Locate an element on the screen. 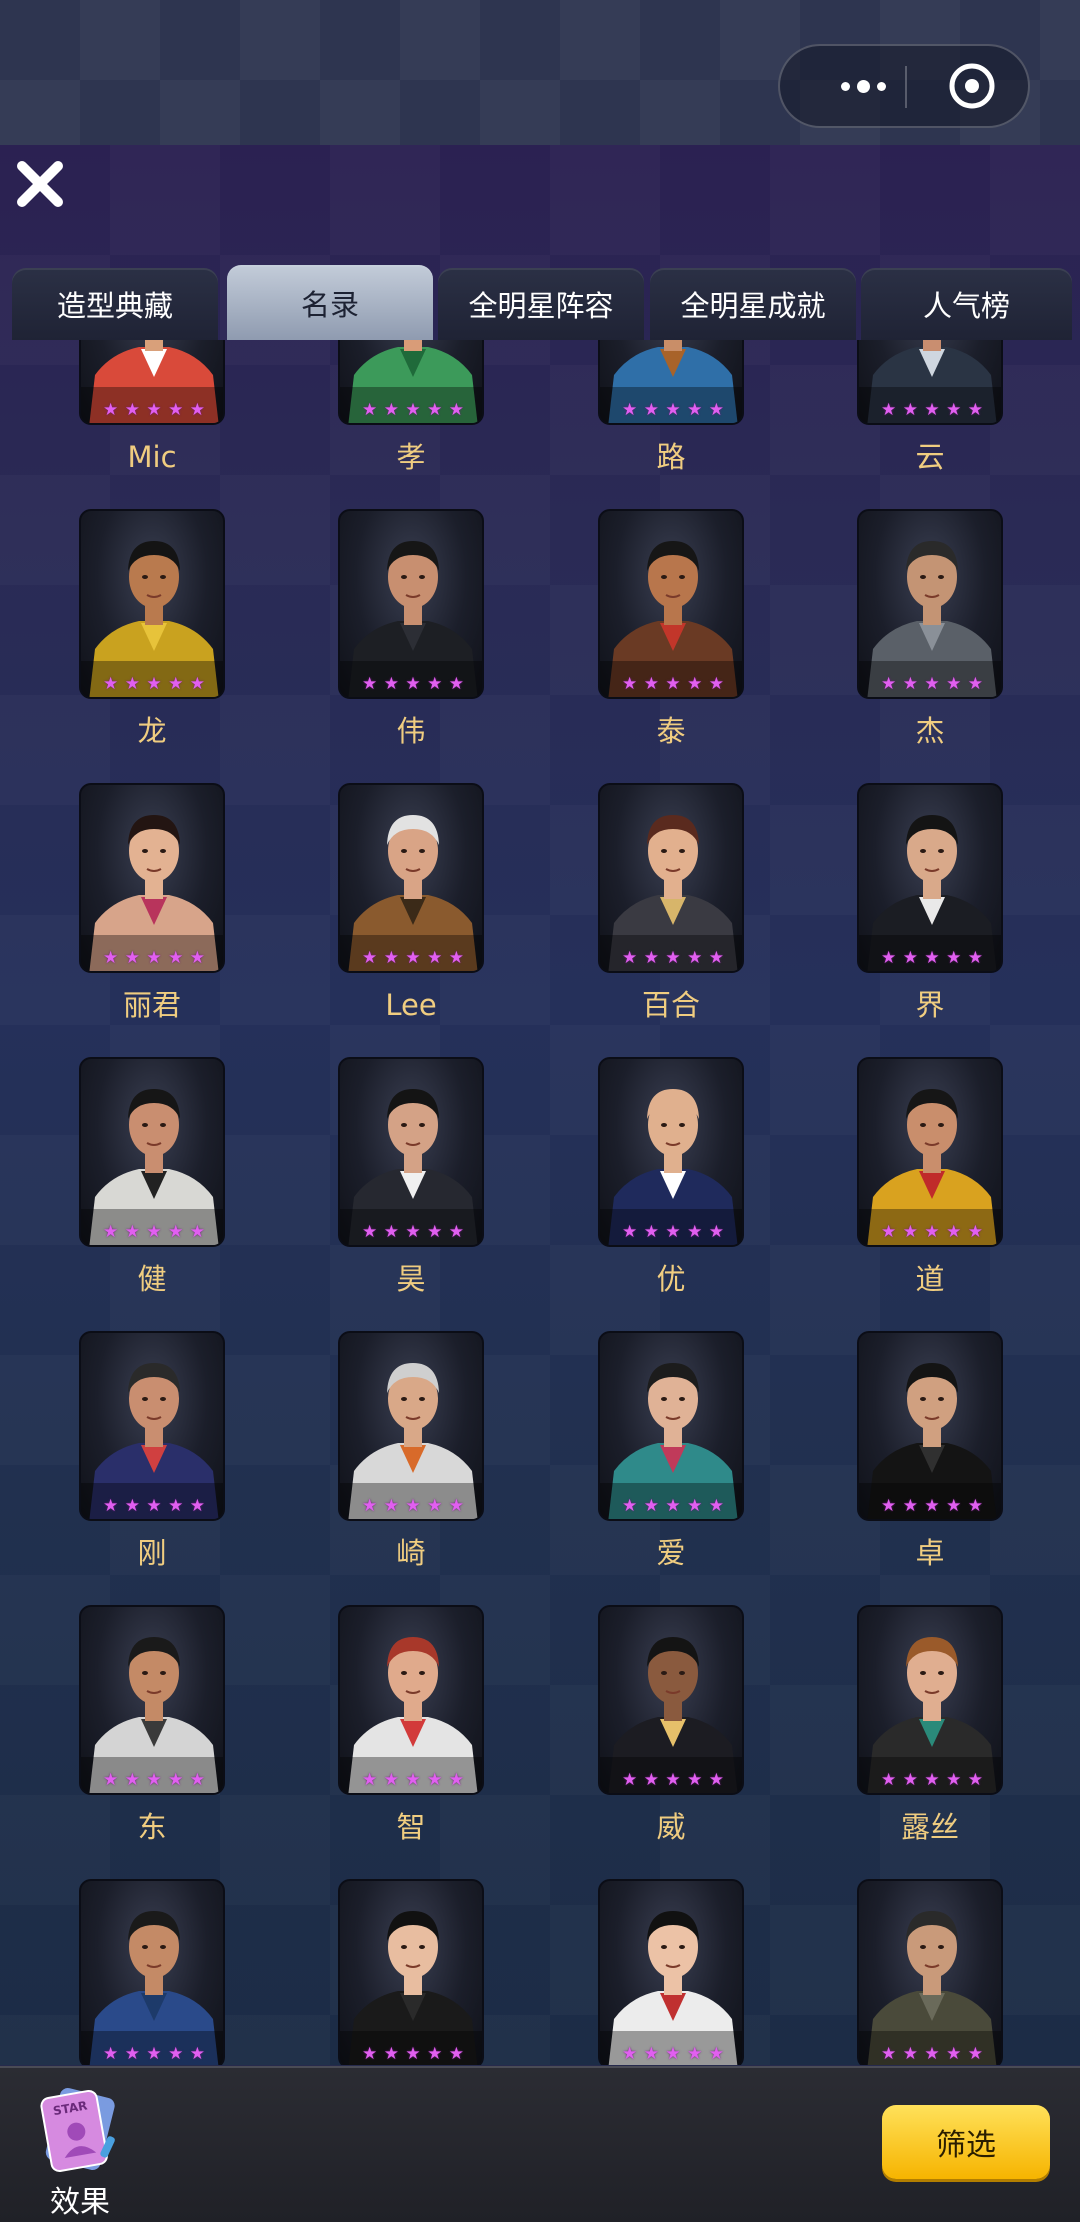  character-card: ★ ★ ★ ★ ★ 杰 is located at coordinates (930, 631).